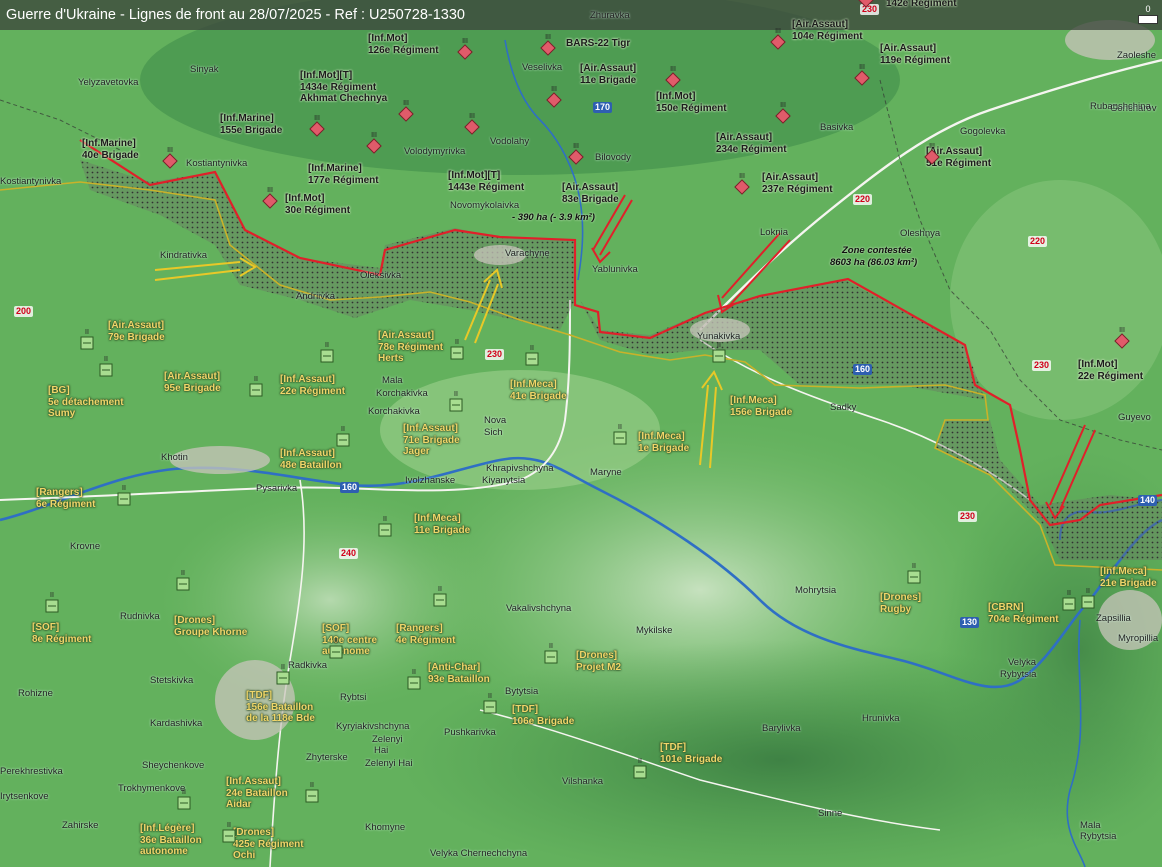 Image resolution: width=1162 pixels, height=867 pixels. What do you see at coordinates (691, 753) in the screenshot?
I see `ukrainian-unit-label: [TDF] 101e Brigade` at bounding box center [691, 753].